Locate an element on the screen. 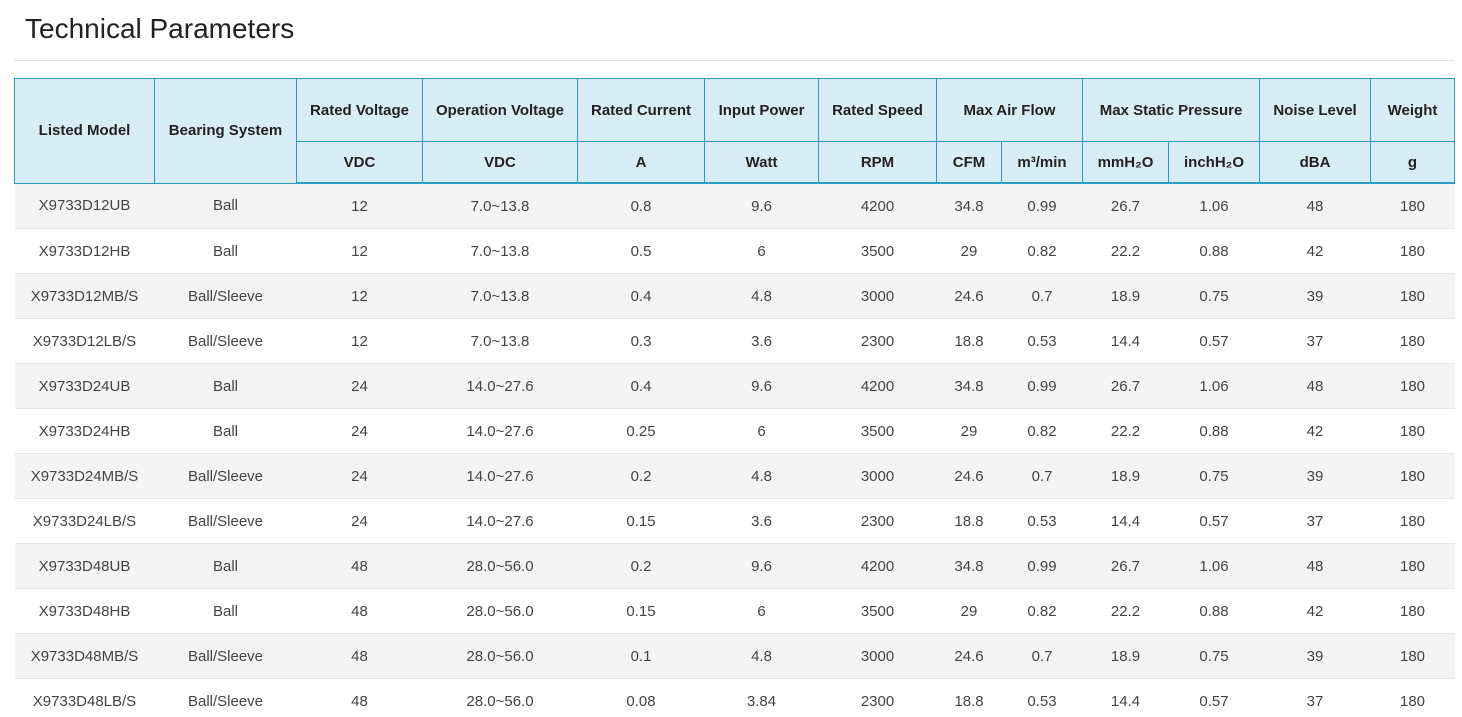 The width and height of the screenshot is (1462, 717). unit-input-power: Watt is located at coordinates (761, 162).